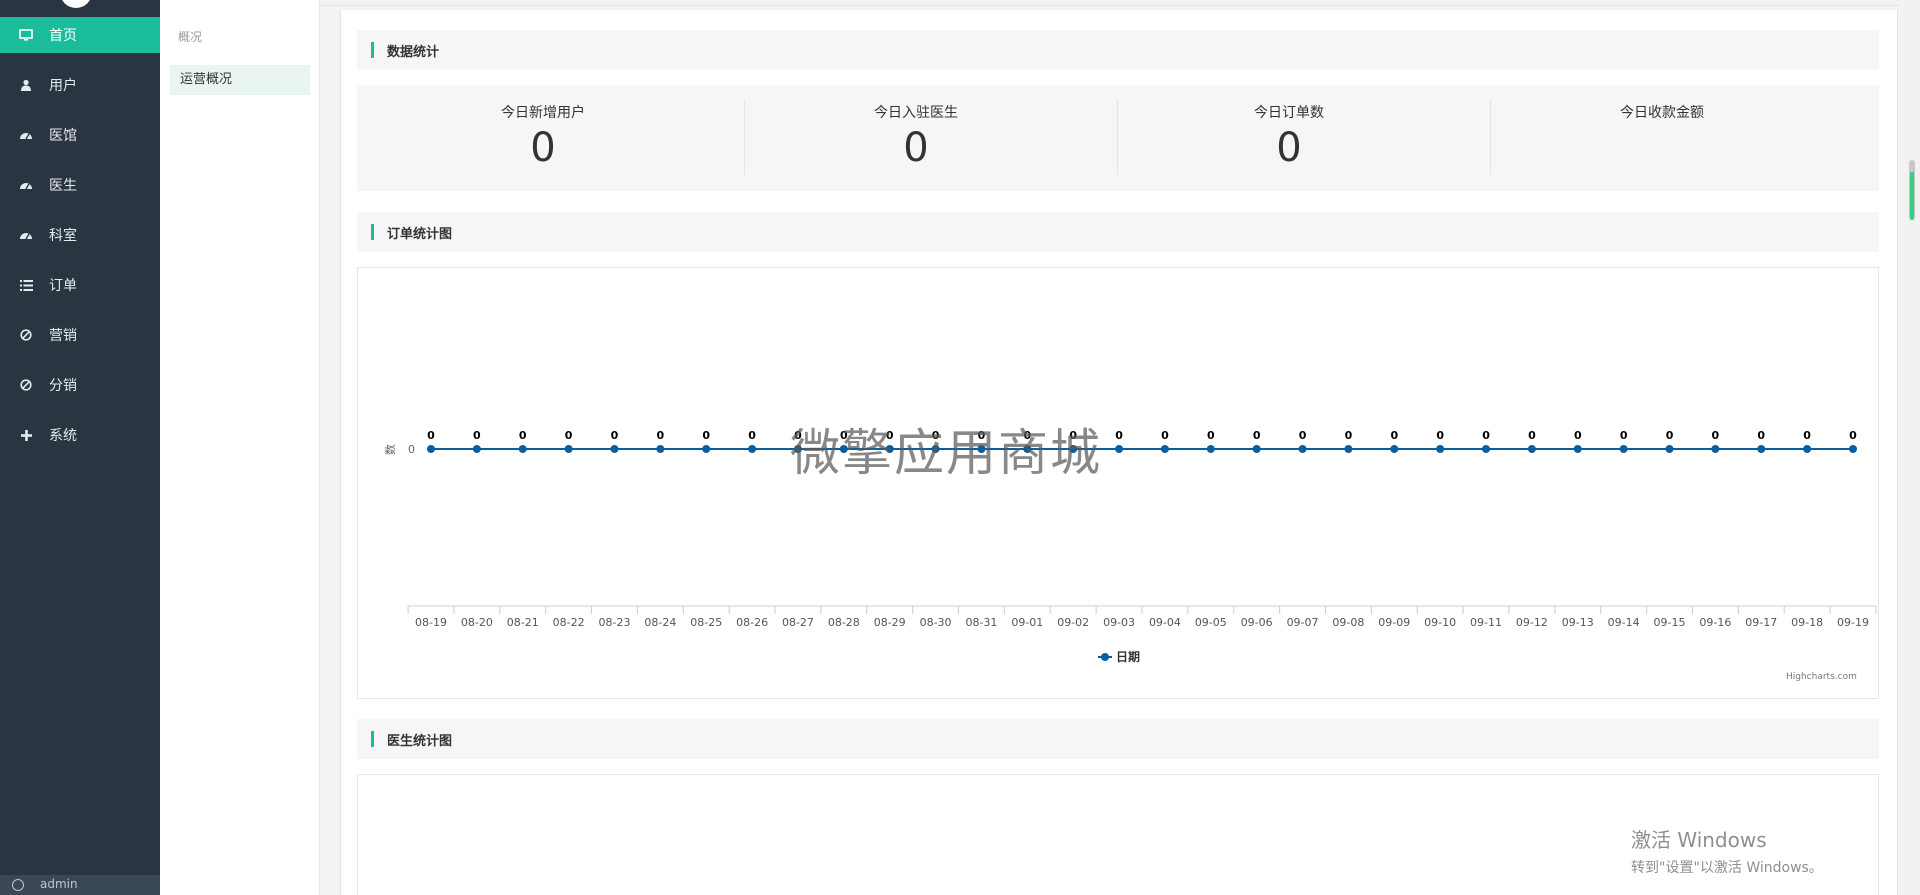 The width and height of the screenshot is (1920, 895). I want to click on x-tick-label: 09-04, so click(1165, 622).